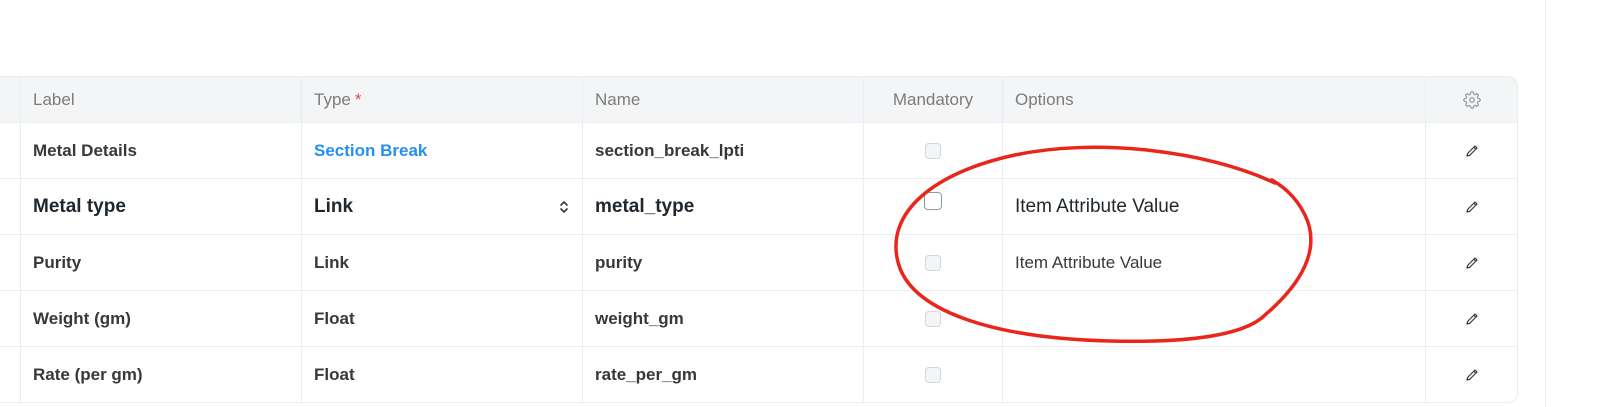 The image size is (1599, 407). Describe the element at coordinates (57, 262) in the screenshot. I see `label-value: Purity` at that location.